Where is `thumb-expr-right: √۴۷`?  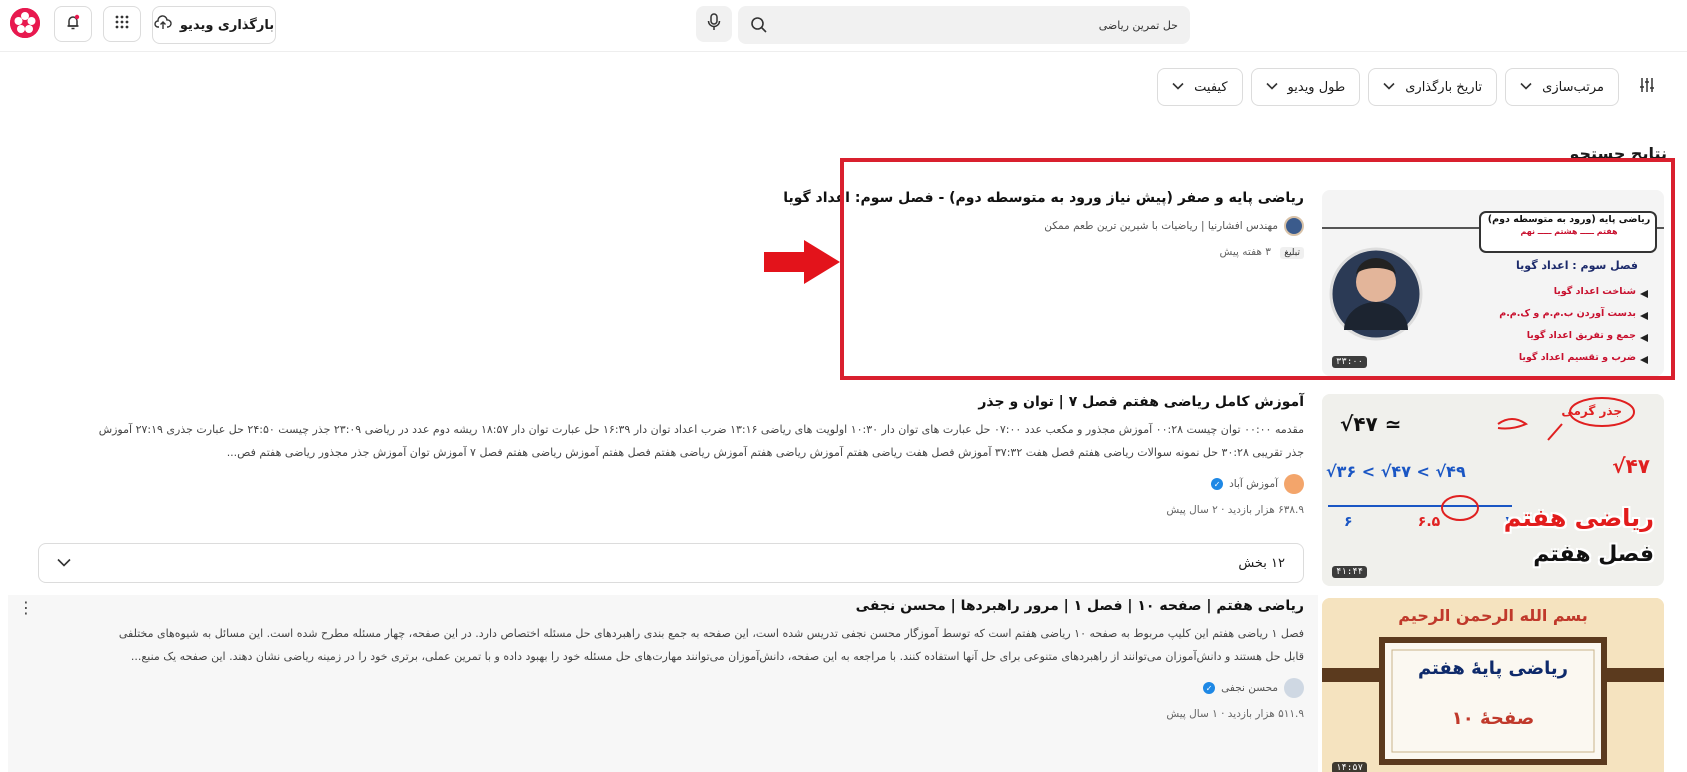 thumb-expr-right: √۴۷ is located at coordinates (1631, 466).